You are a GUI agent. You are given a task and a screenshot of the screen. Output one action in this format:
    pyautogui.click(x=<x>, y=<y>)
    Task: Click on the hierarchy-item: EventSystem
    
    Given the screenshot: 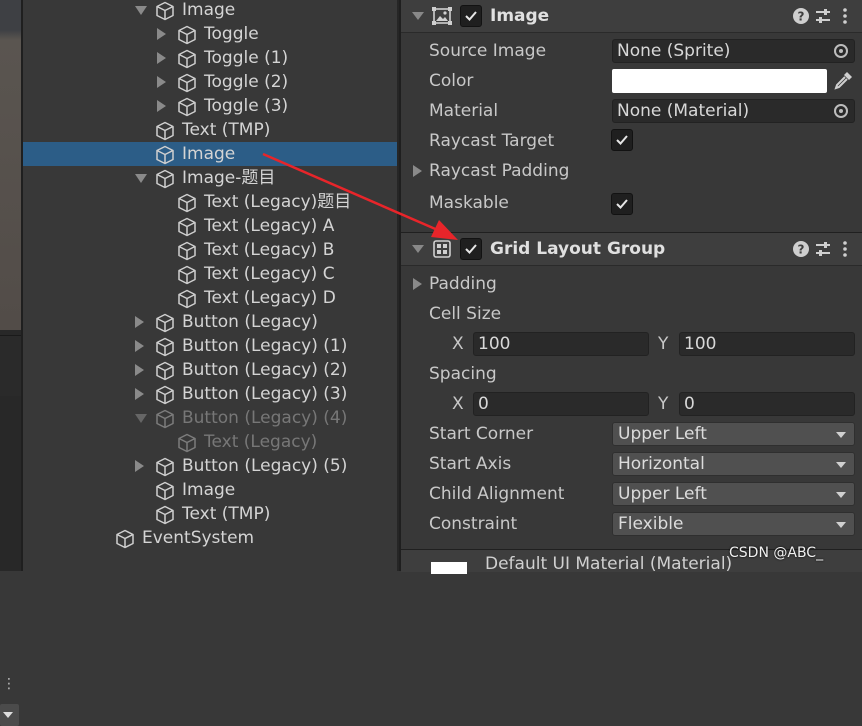 What is the action you would take?
    pyautogui.click(x=210, y=538)
    